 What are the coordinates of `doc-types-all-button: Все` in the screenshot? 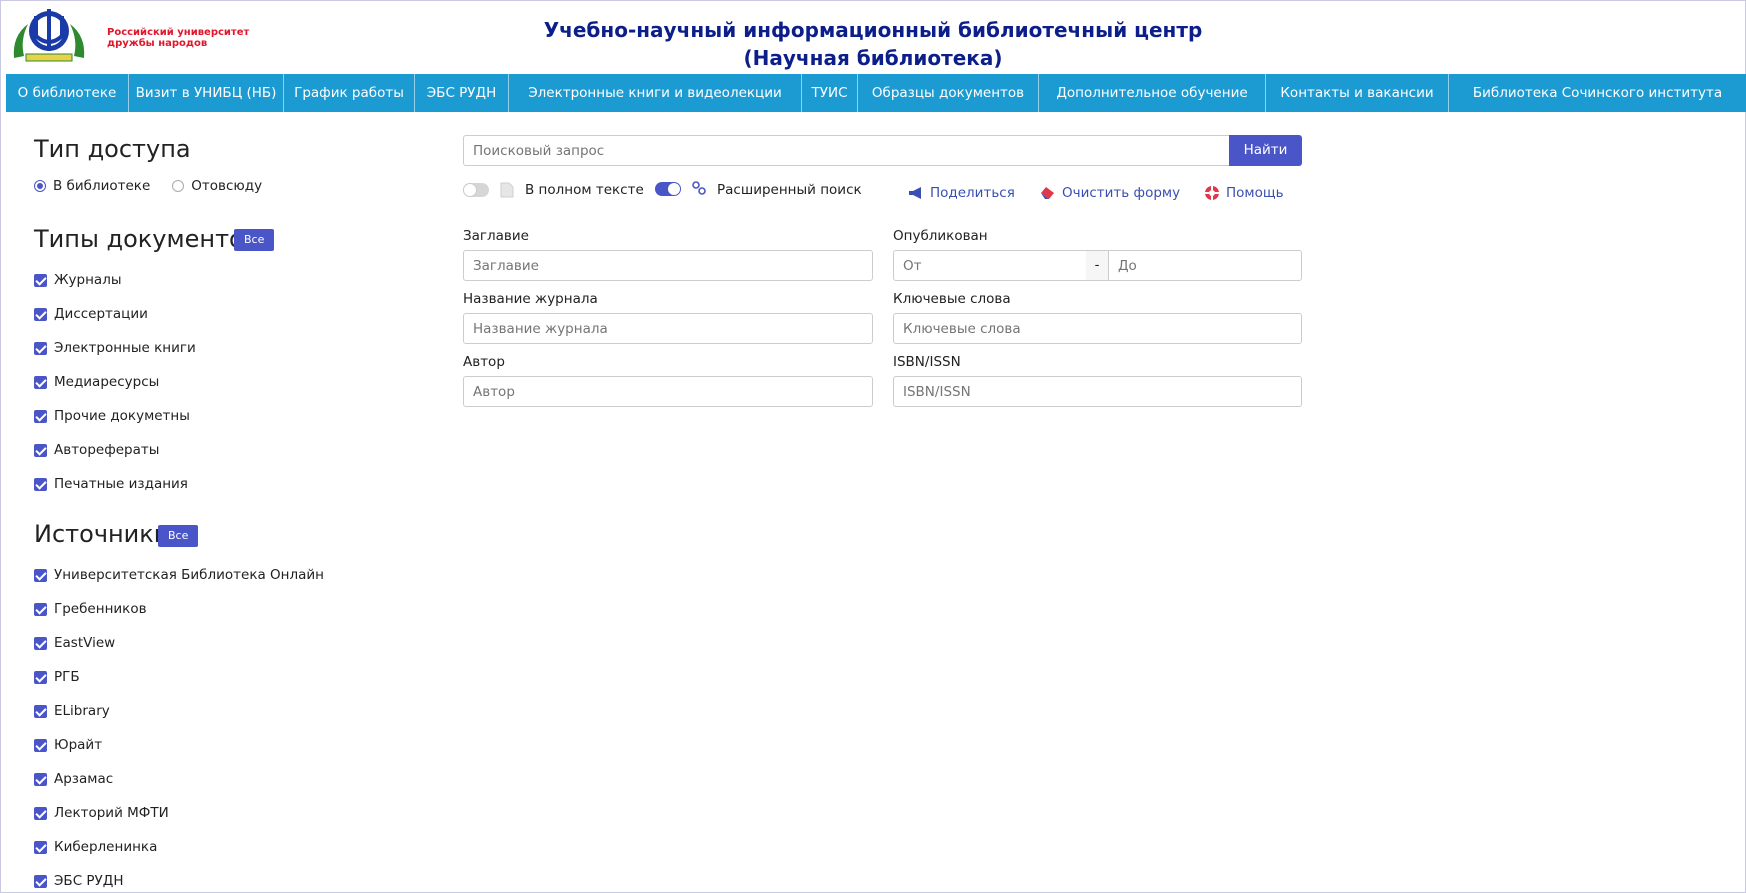 It's located at (254, 240).